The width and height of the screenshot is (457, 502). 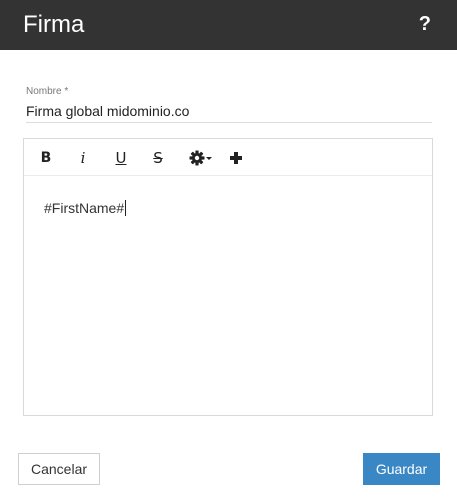 What do you see at coordinates (54, 24) in the screenshot?
I see `dialog-title: Firma` at bounding box center [54, 24].